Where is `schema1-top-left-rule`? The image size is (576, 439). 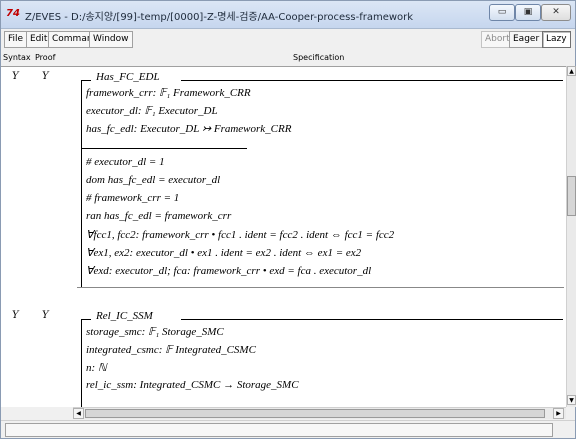
schema1-top-left-rule is located at coordinates (86, 80).